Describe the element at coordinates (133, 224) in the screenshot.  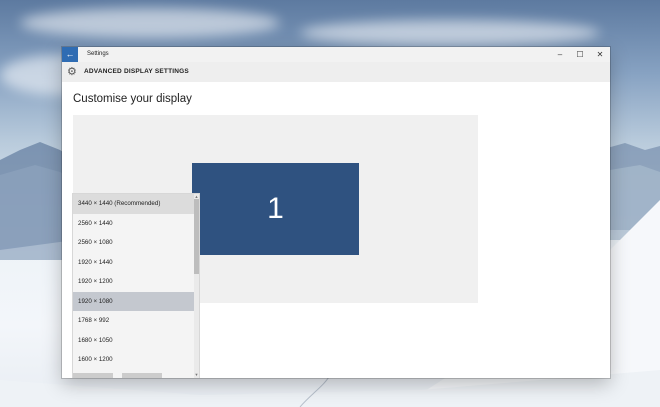
I see `resolution-option: 2560 × 1440` at that location.